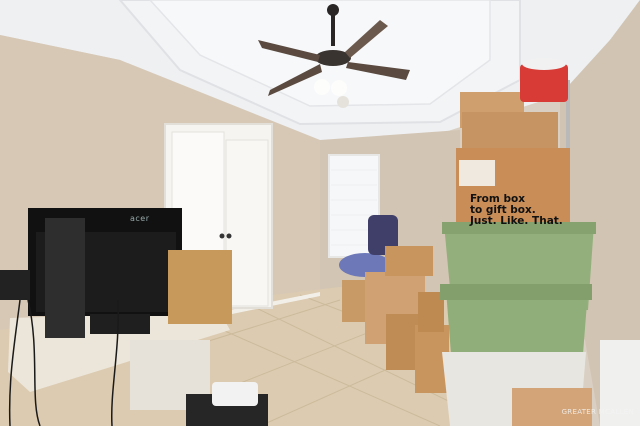  I want to click on box-floor-right, so click(552, 407).